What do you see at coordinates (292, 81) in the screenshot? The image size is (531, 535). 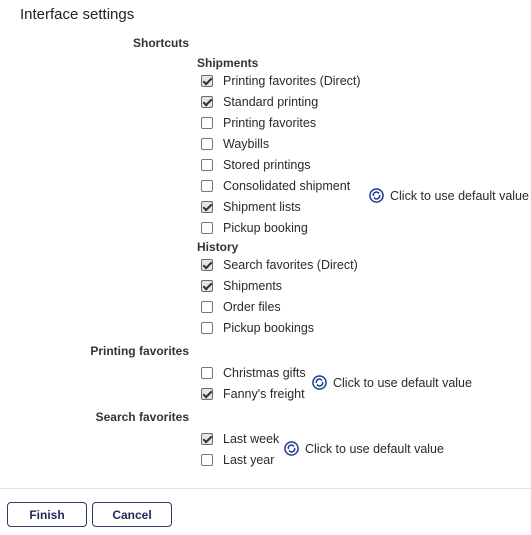 I see `checkbox-label: Printing favorites (Direct)` at bounding box center [292, 81].